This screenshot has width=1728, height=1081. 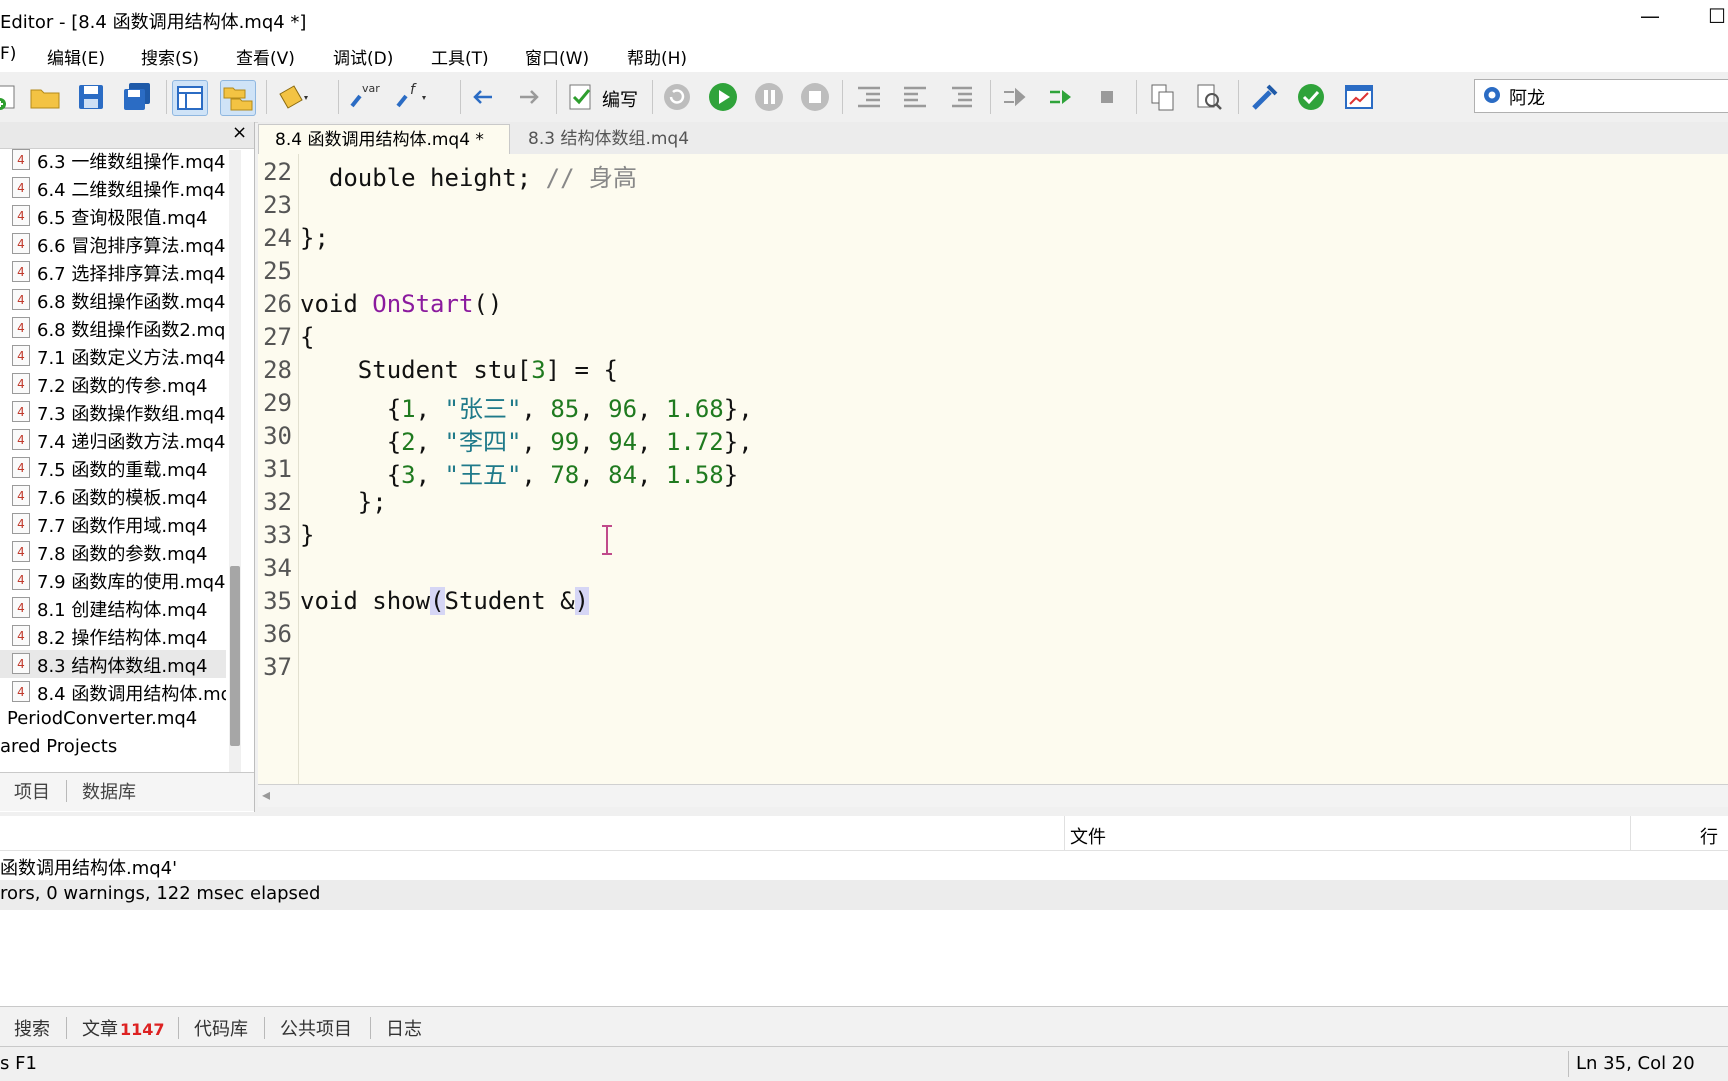 What do you see at coordinates (277, 667) in the screenshot?
I see `line-number: 37` at bounding box center [277, 667].